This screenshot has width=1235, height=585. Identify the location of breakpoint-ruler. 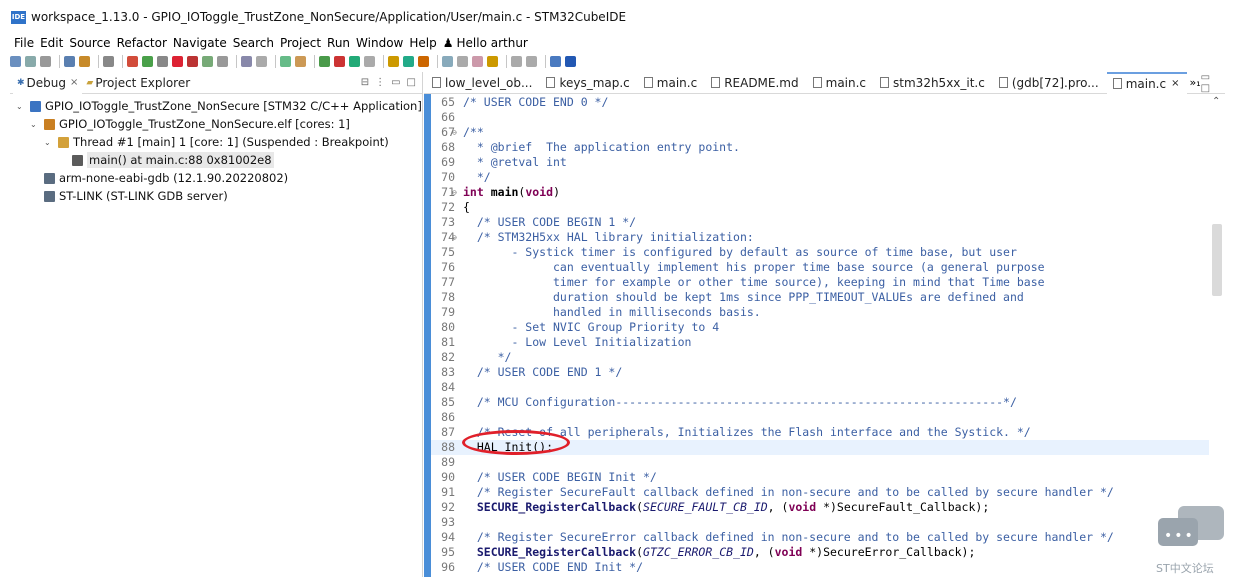
(427, 335).